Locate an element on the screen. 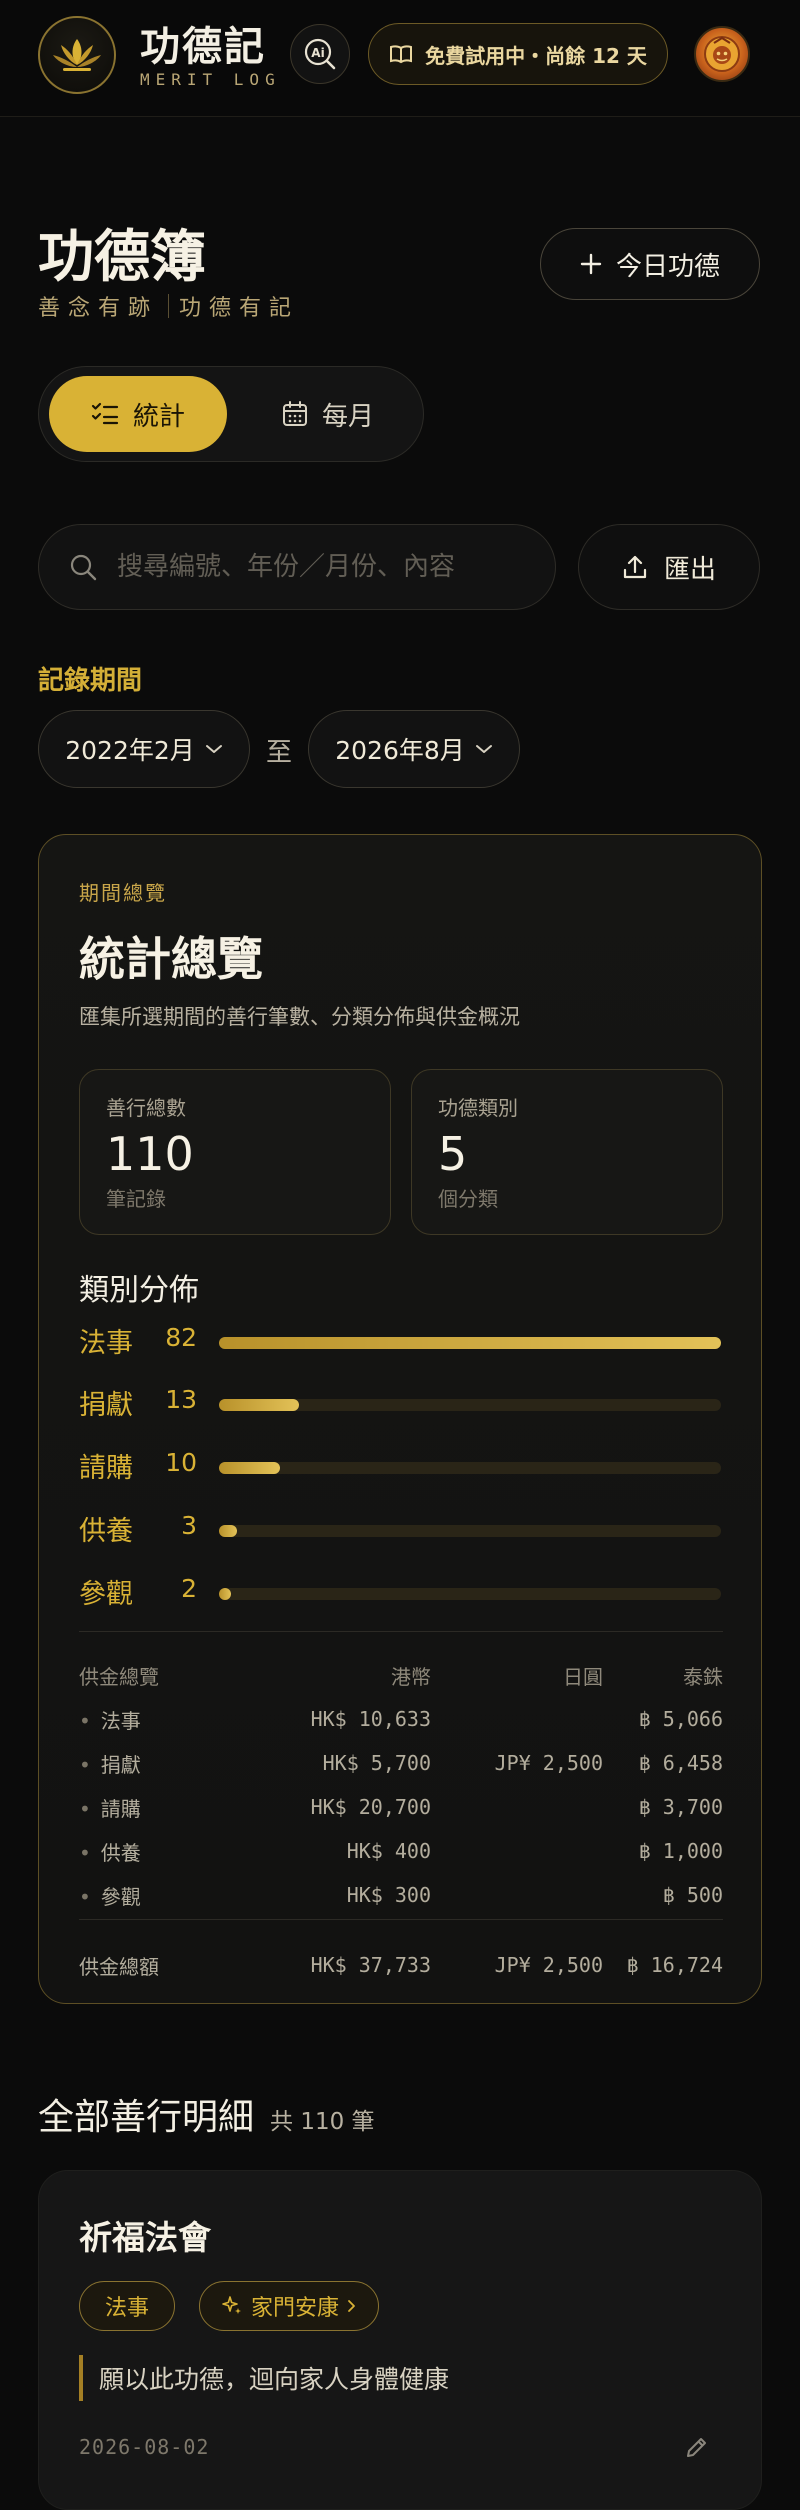 The image size is (800, 2510). top-bar: 功德記 MERIT LOG Ai 免費試用中・尚餘 12 天 is located at coordinates (400, 58).